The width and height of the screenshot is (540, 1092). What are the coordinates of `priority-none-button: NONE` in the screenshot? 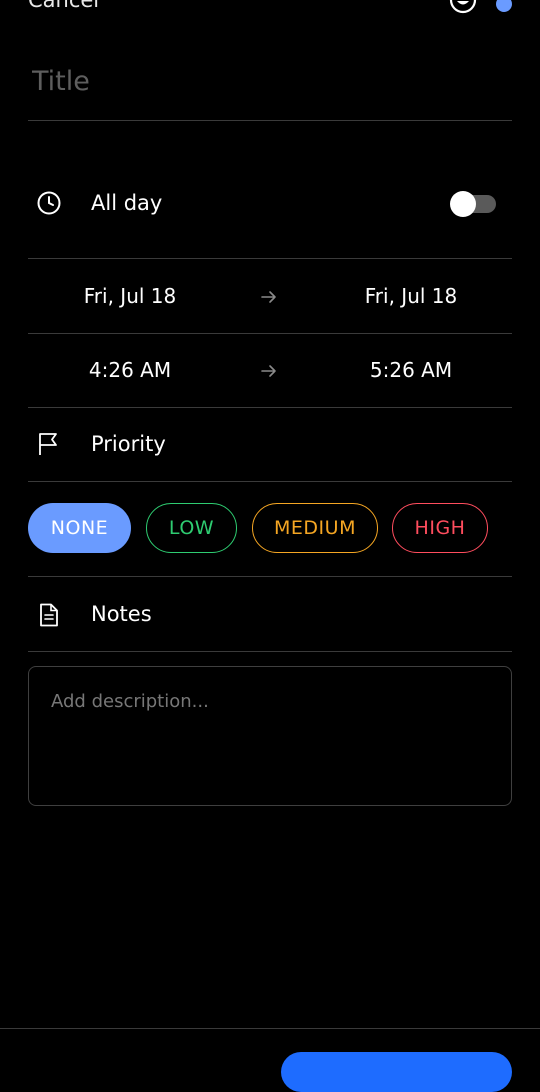 It's located at (79, 528).